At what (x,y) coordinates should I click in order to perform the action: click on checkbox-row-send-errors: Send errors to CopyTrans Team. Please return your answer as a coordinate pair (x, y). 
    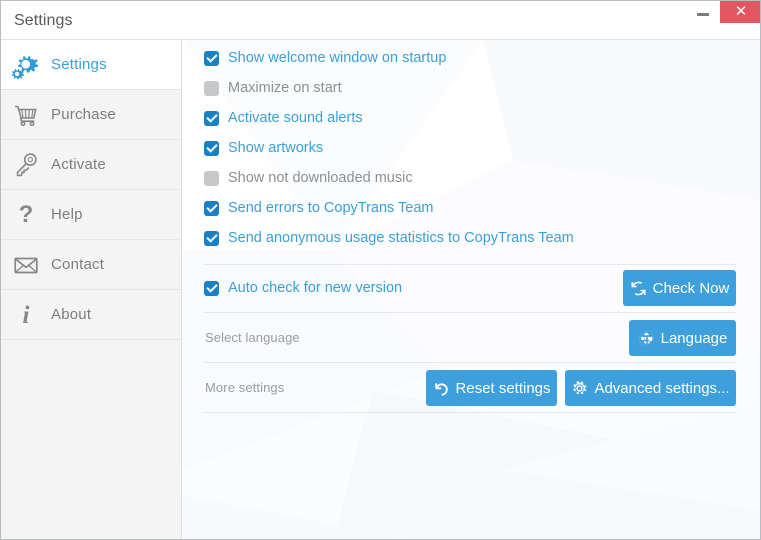
    Looking at the image, I should click on (319, 208).